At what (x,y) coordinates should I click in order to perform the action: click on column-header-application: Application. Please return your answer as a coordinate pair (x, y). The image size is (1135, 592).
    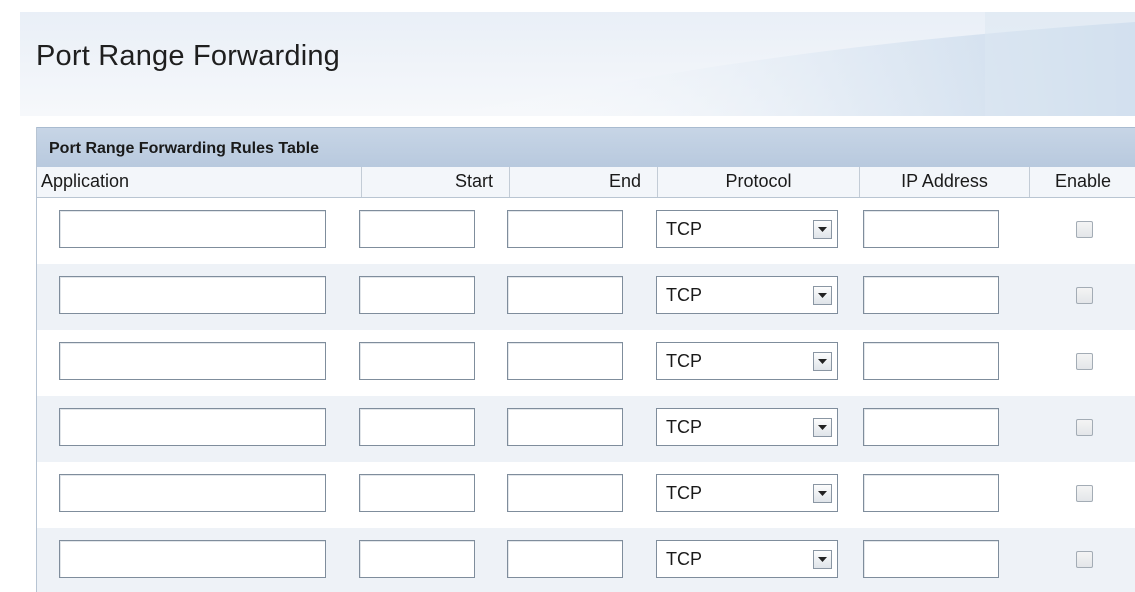
    Looking at the image, I should click on (199, 182).